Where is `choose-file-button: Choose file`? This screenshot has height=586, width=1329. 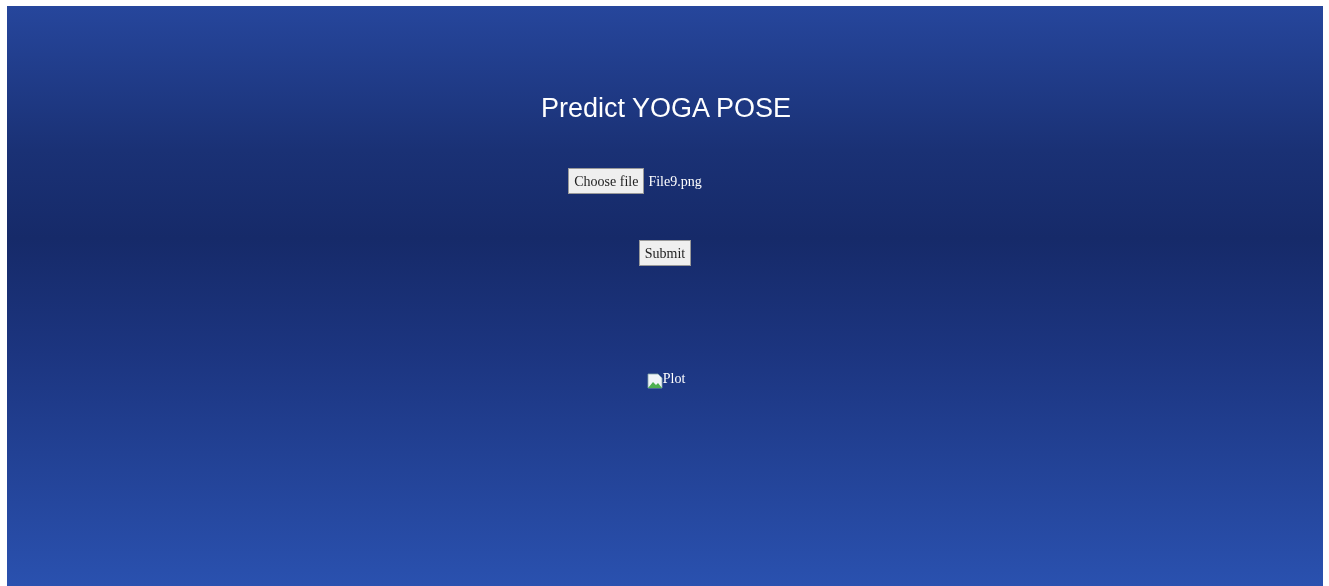
choose-file-button: Choose file is located at coordinates (606, 181).